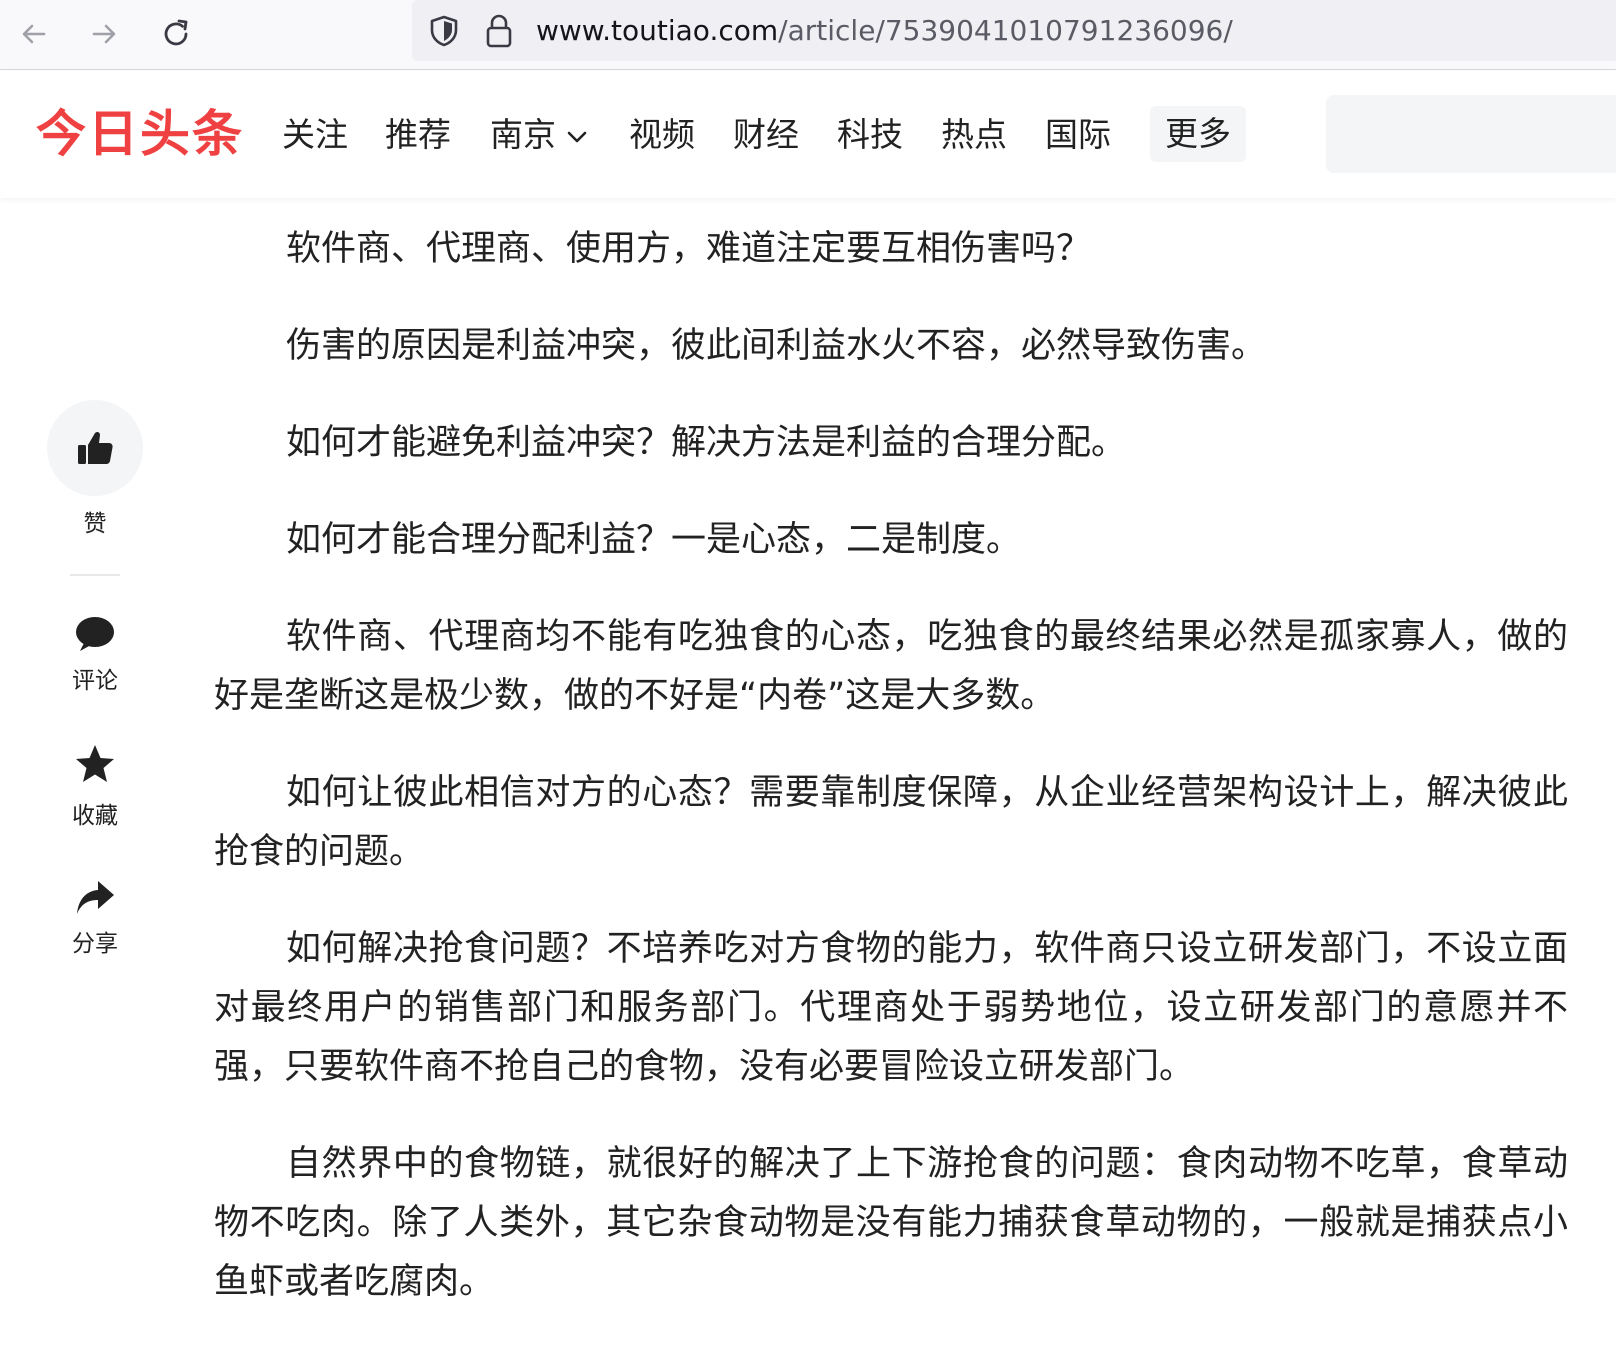 The image size is (1616, 1360). Describe the element at coordinates (95, 524) in the screenshot. I see `like-label: 赞` at that location.